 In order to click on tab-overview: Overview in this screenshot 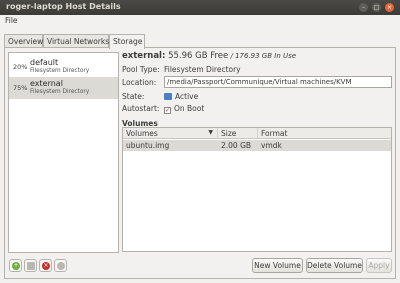, I will do `click(23, 41)`.